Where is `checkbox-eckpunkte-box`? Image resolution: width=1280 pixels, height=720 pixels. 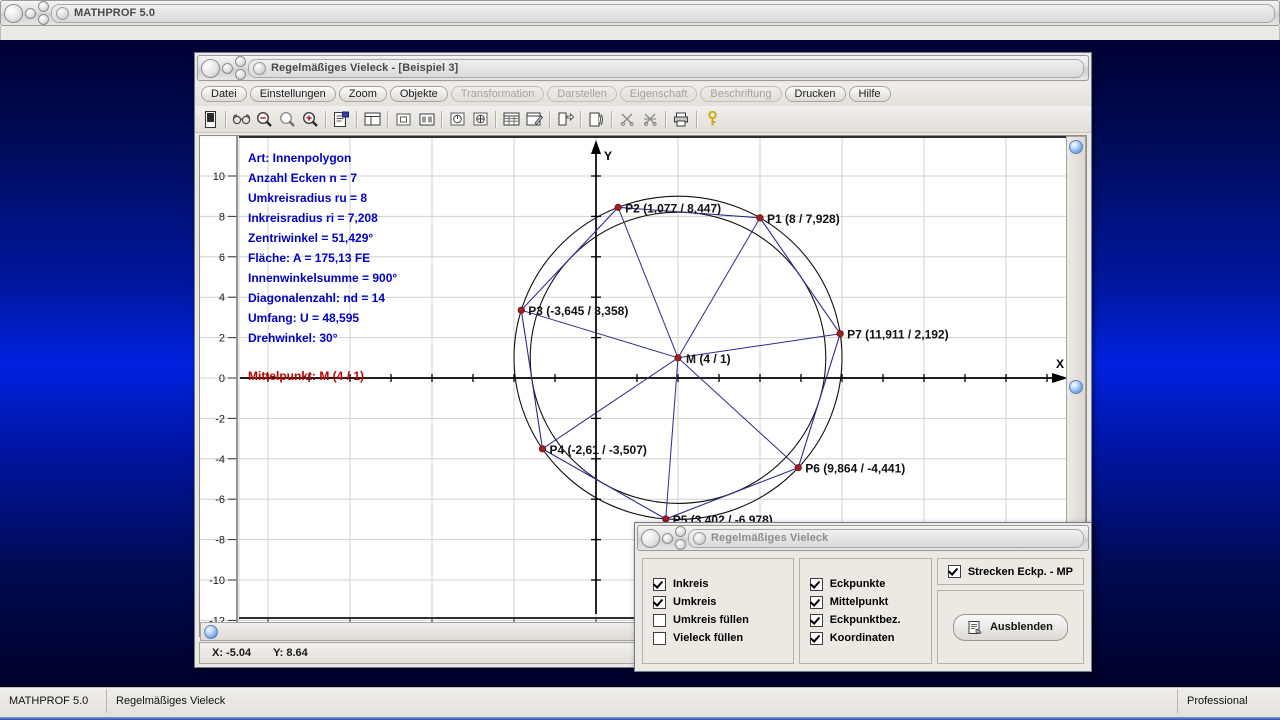
checkbox-eckpunkte-box is located at coordinates (816, 584).